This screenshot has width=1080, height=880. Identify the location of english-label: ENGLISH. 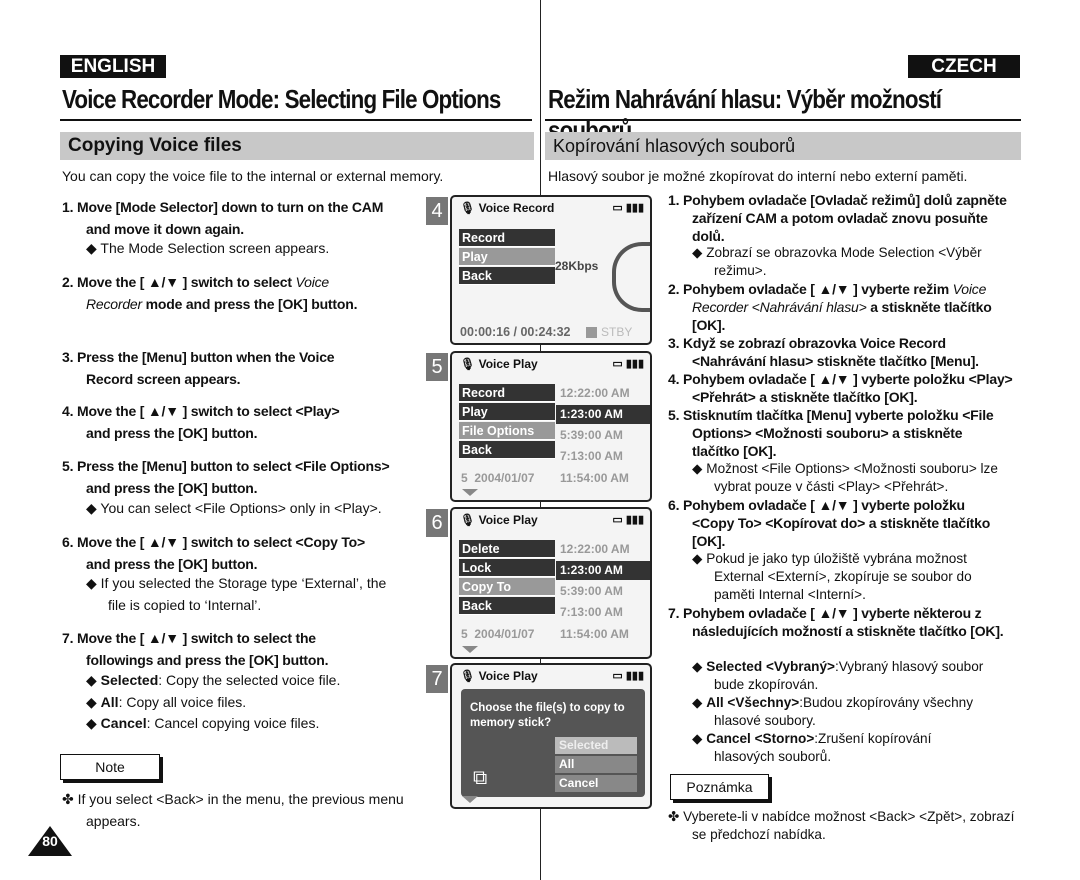
(113, 66).